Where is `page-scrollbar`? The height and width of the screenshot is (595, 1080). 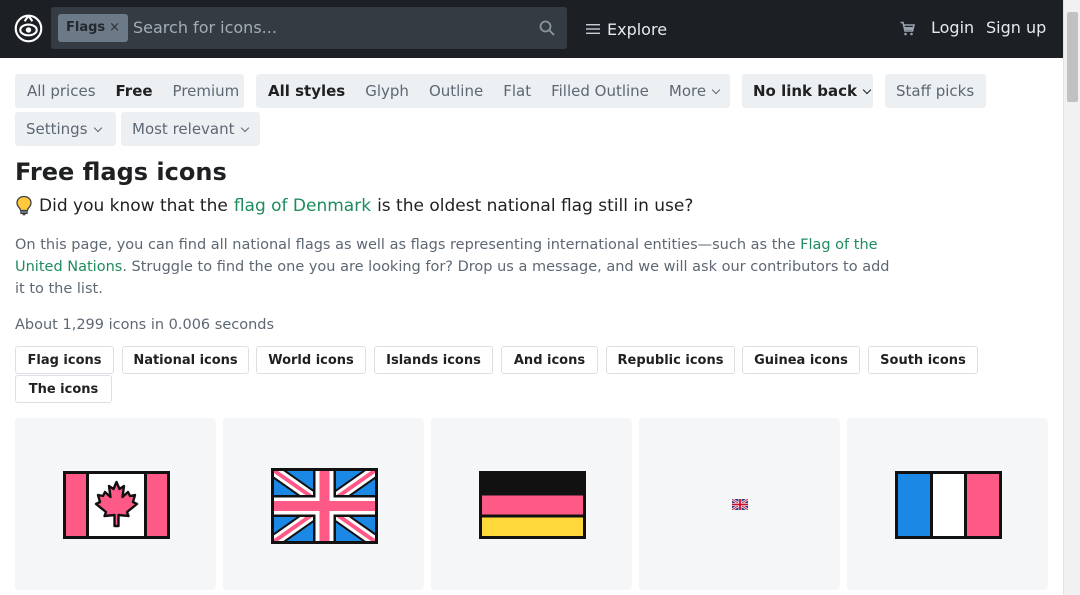 page-scrollbar is located at coordinates (1071, 297).